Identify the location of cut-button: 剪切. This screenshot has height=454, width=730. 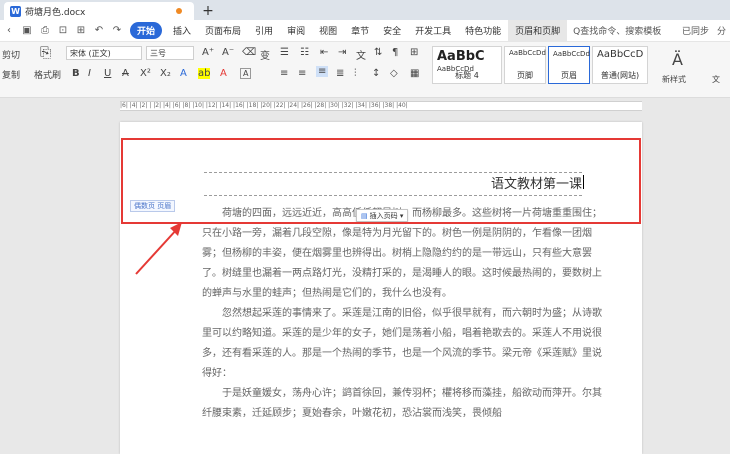
(11, 54).